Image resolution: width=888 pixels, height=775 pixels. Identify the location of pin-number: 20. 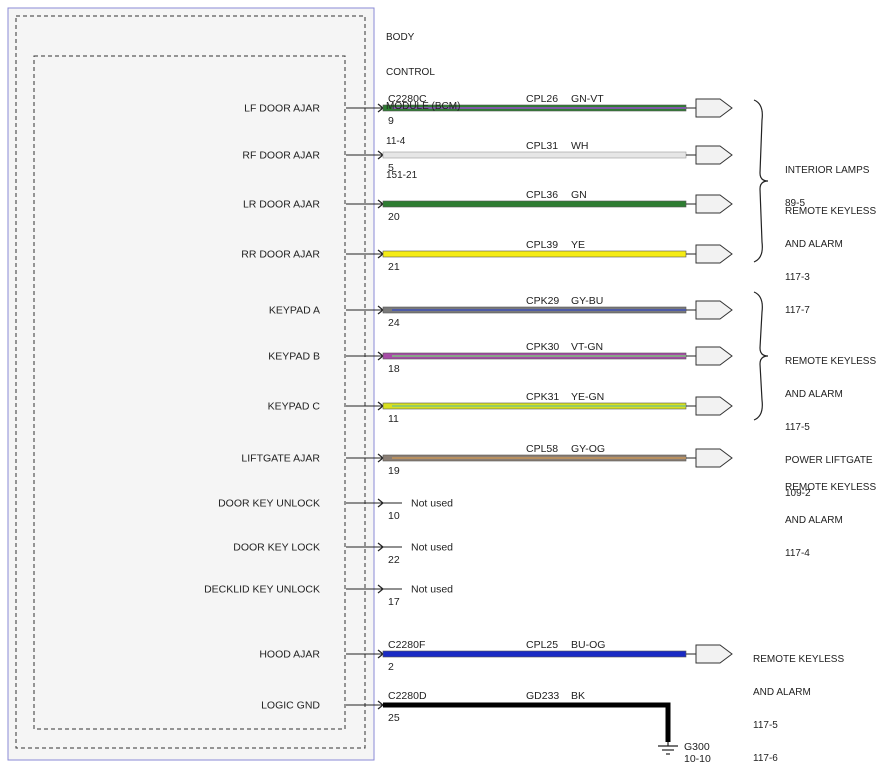
(394, 217).